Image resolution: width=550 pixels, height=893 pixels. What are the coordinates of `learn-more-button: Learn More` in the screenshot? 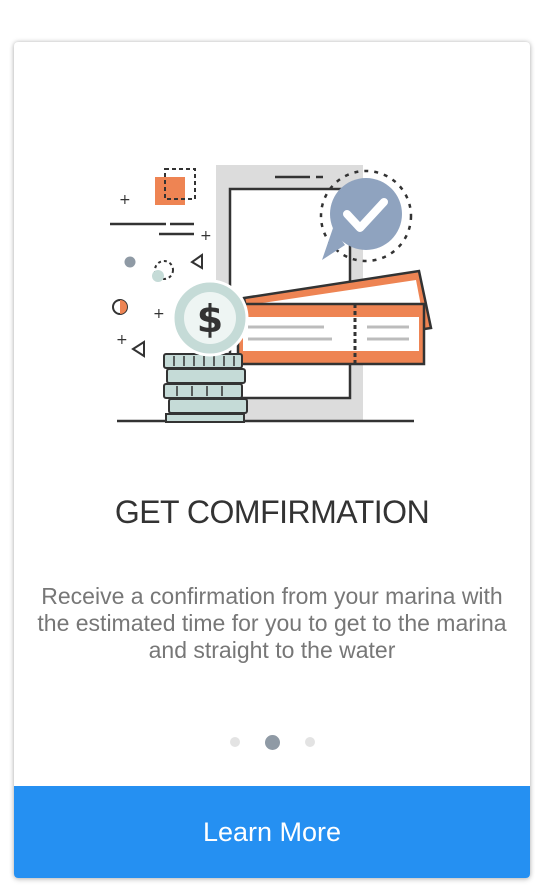 It's located at (272, 832).